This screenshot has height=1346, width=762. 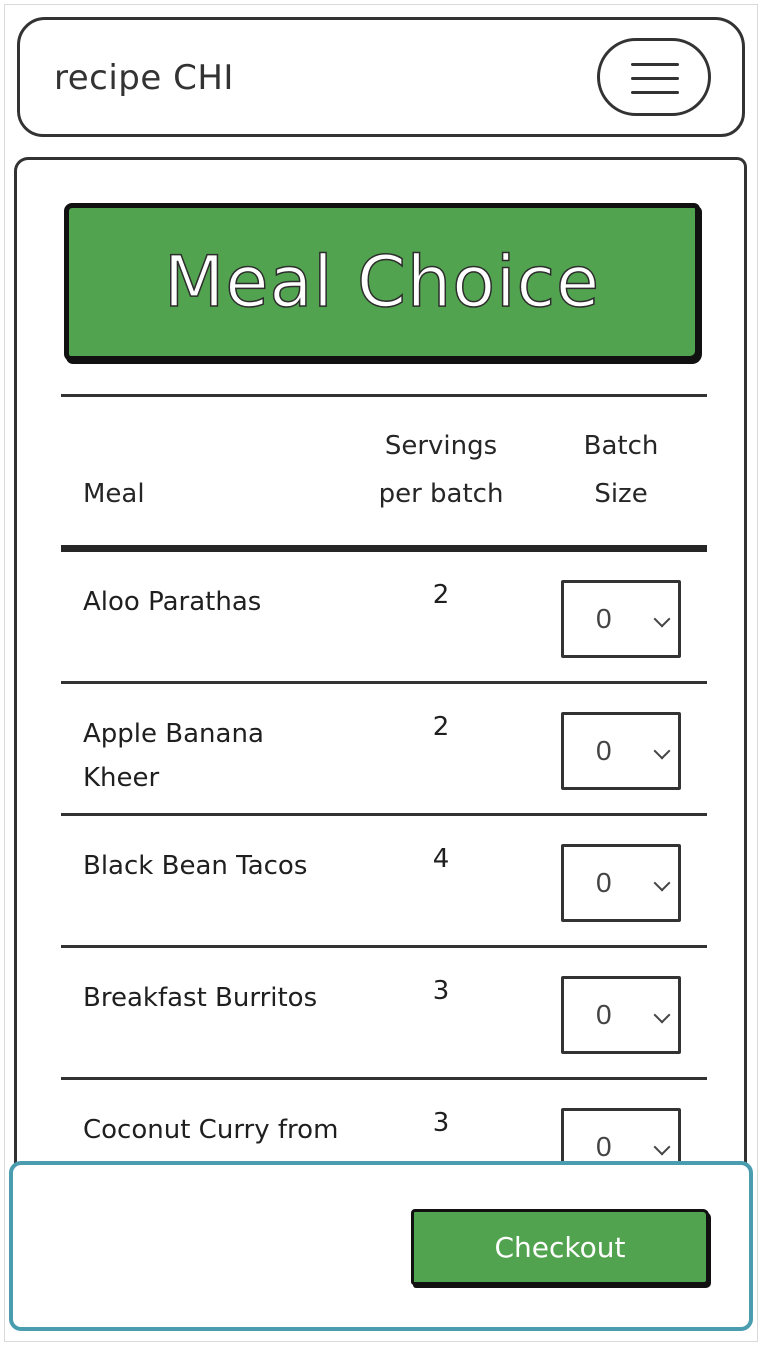 I want to click on table-row: Aloo Parathas 2 0, so click(x=384, y=618).